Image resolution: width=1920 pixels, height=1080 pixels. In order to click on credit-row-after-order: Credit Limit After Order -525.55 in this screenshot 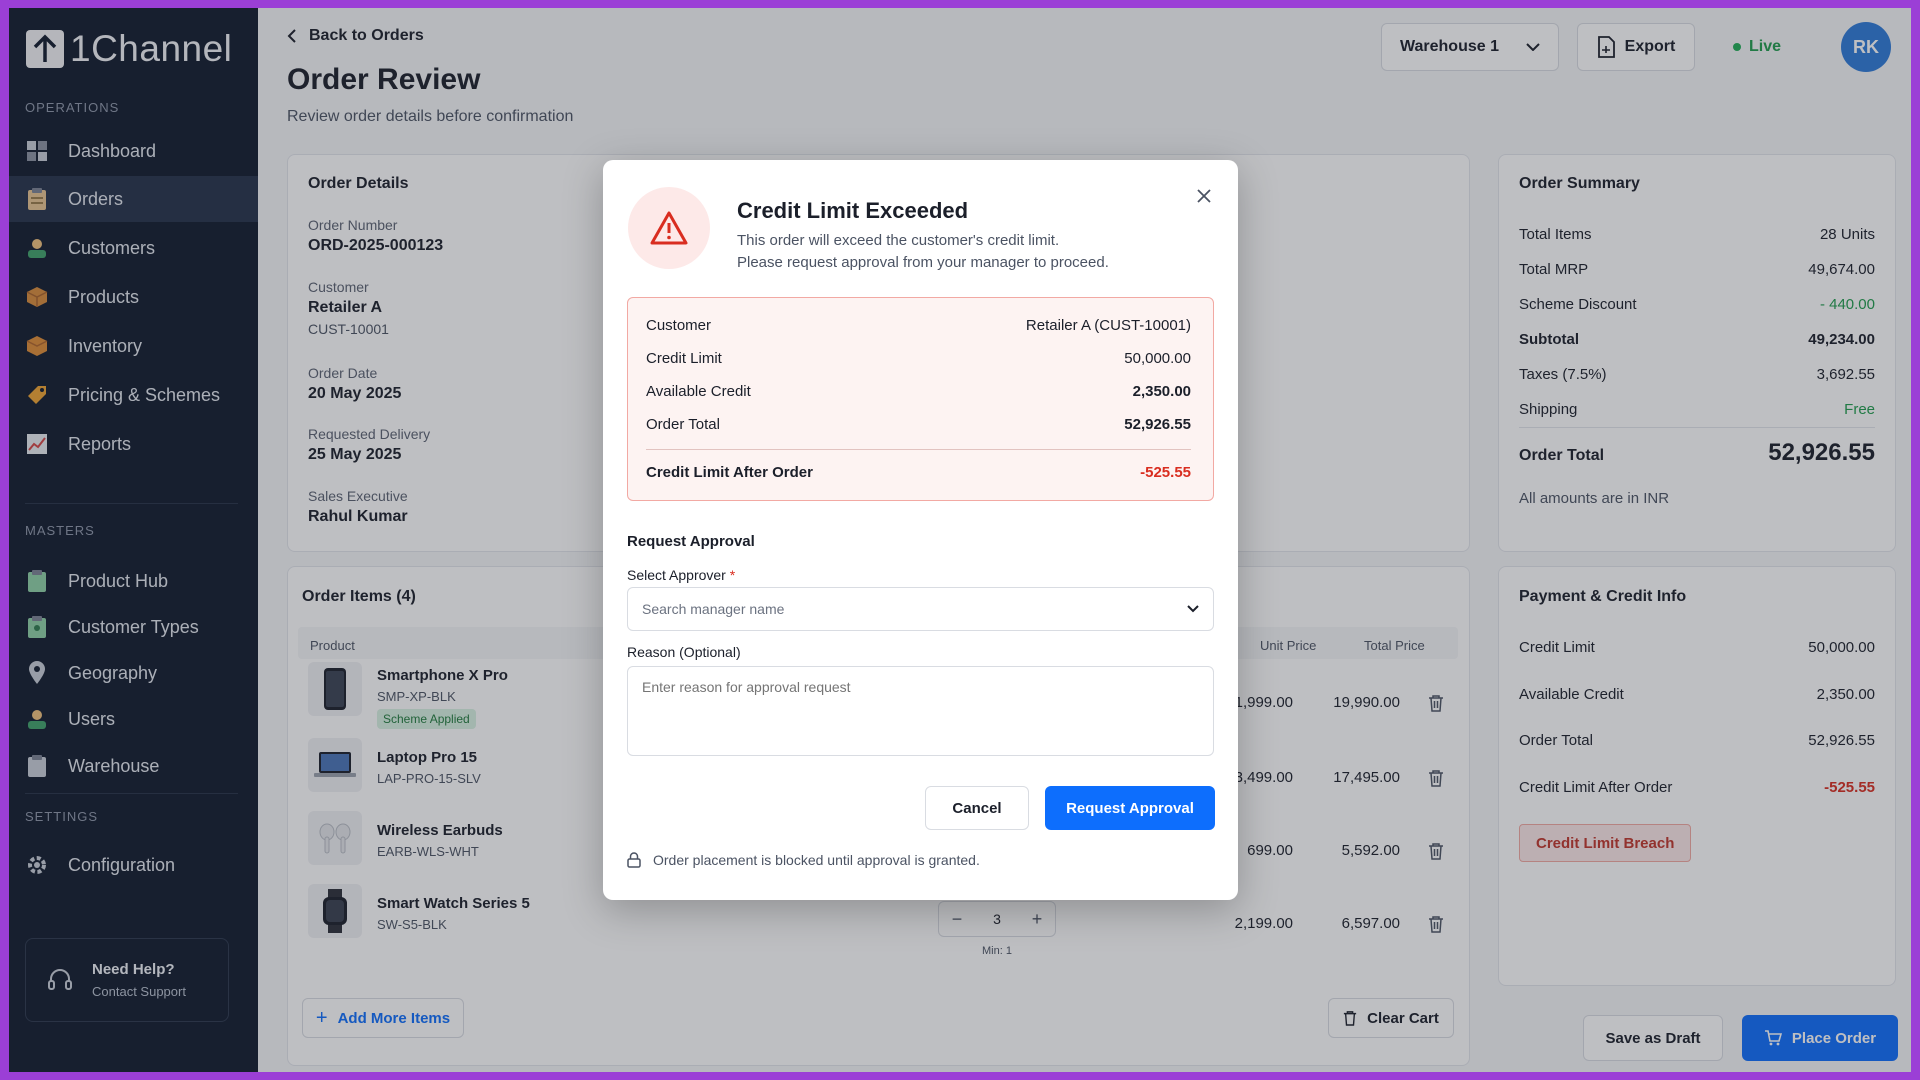, I will do `click(918, 472)`.